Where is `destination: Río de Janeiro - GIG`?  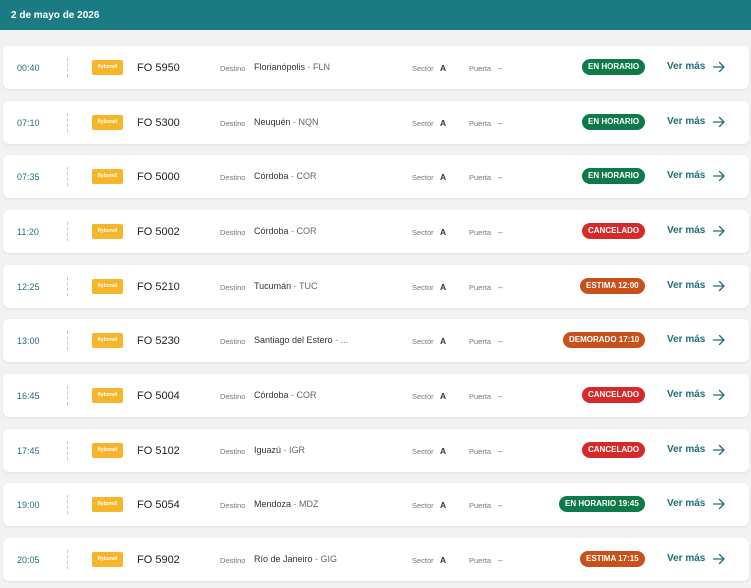 destination: Río de Janeiro - GIG is located at coordinates (296, 559).